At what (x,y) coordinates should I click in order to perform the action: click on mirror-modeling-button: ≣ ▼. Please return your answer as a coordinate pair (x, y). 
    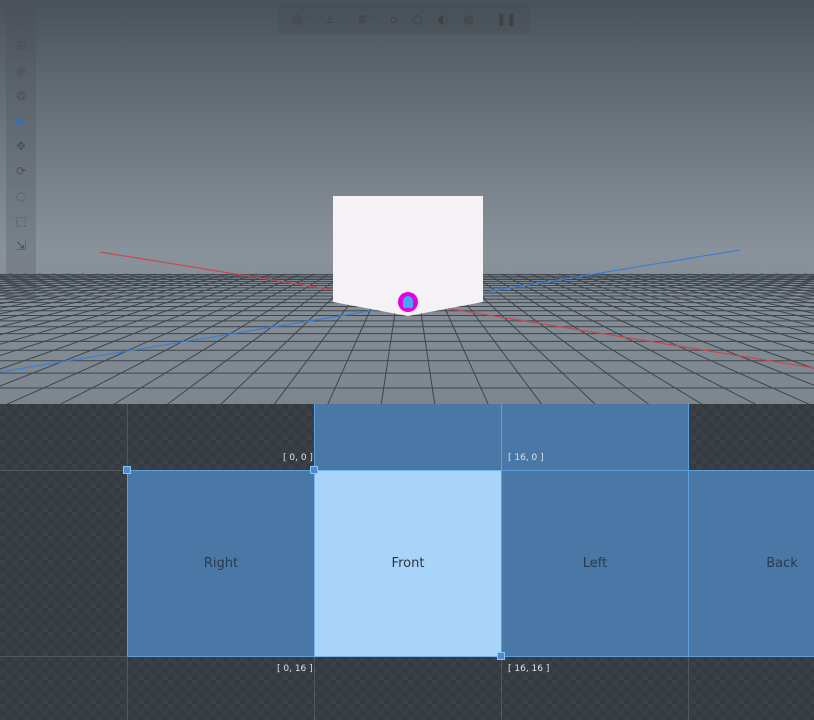
    Looking at the image, I should click on (365, 19).